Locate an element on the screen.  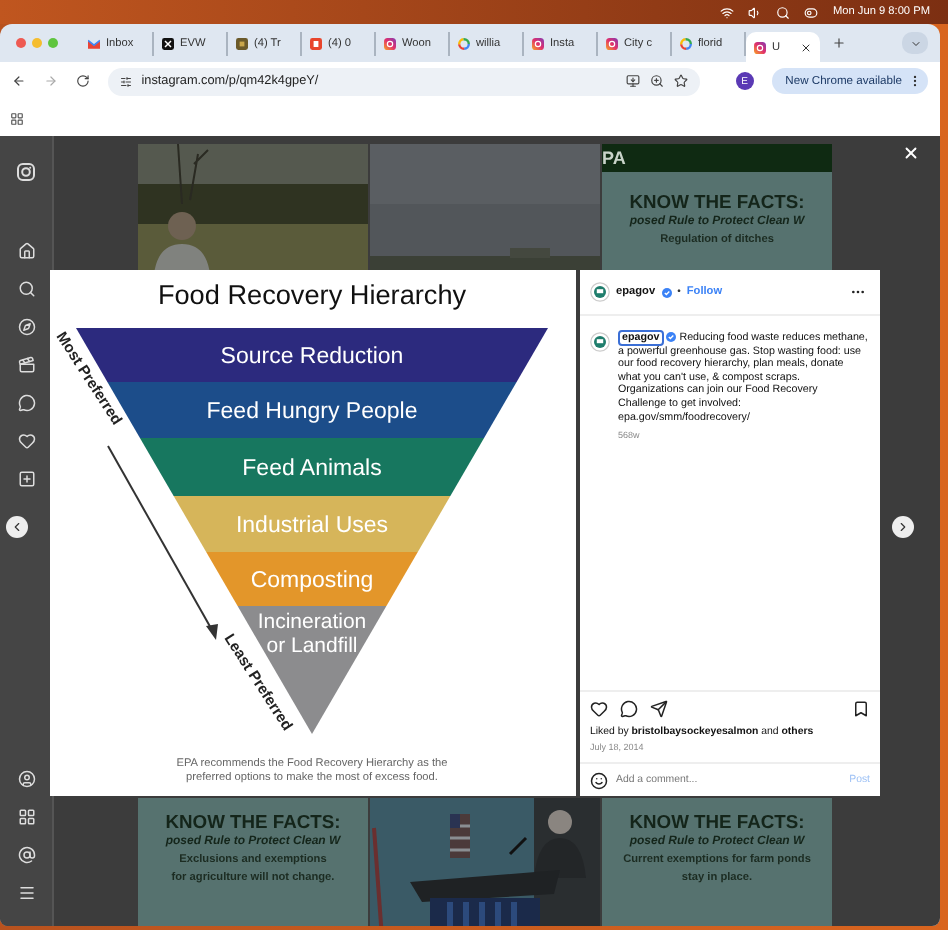
band-label: Feed Animals is located at coordinates (312, 469).